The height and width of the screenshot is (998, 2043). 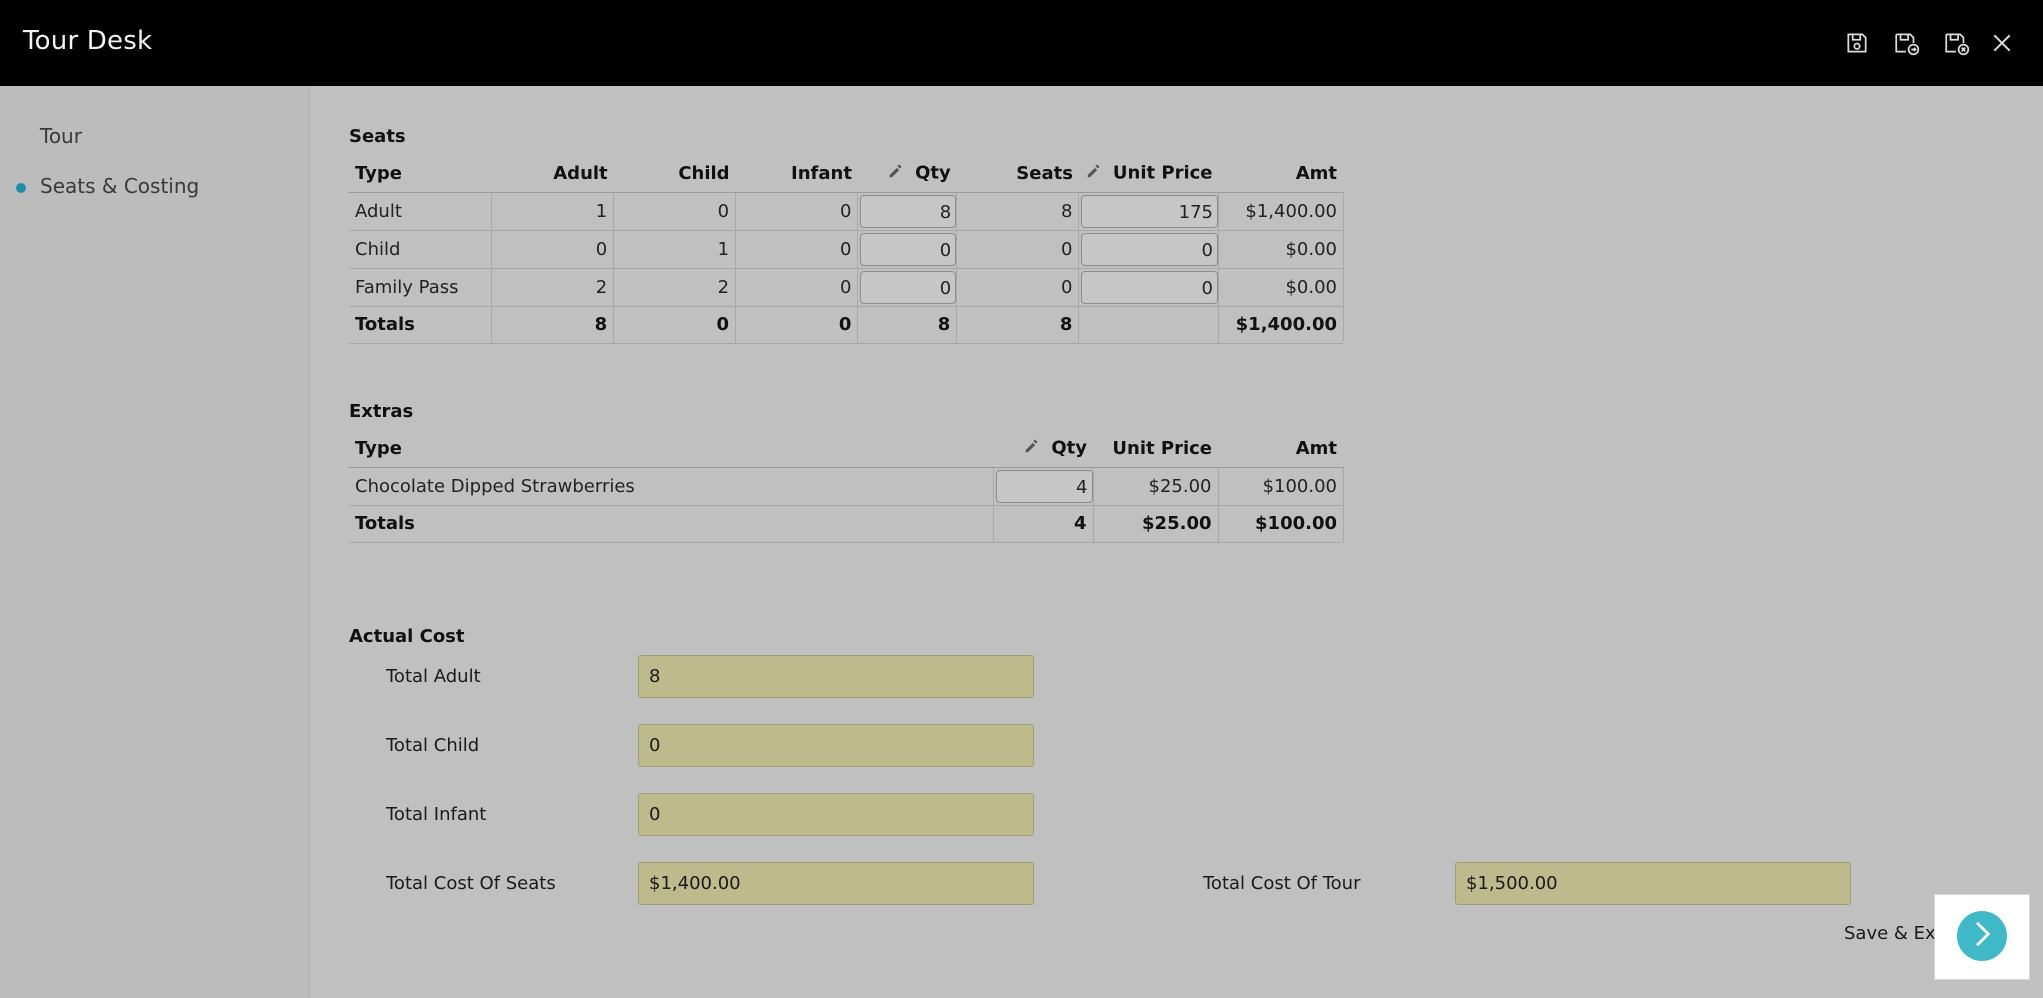 What do you see at coordinates (1017, 174) in the screenshot?
I see `col-header-seats: Seats` at bounding box center [1017, 174].